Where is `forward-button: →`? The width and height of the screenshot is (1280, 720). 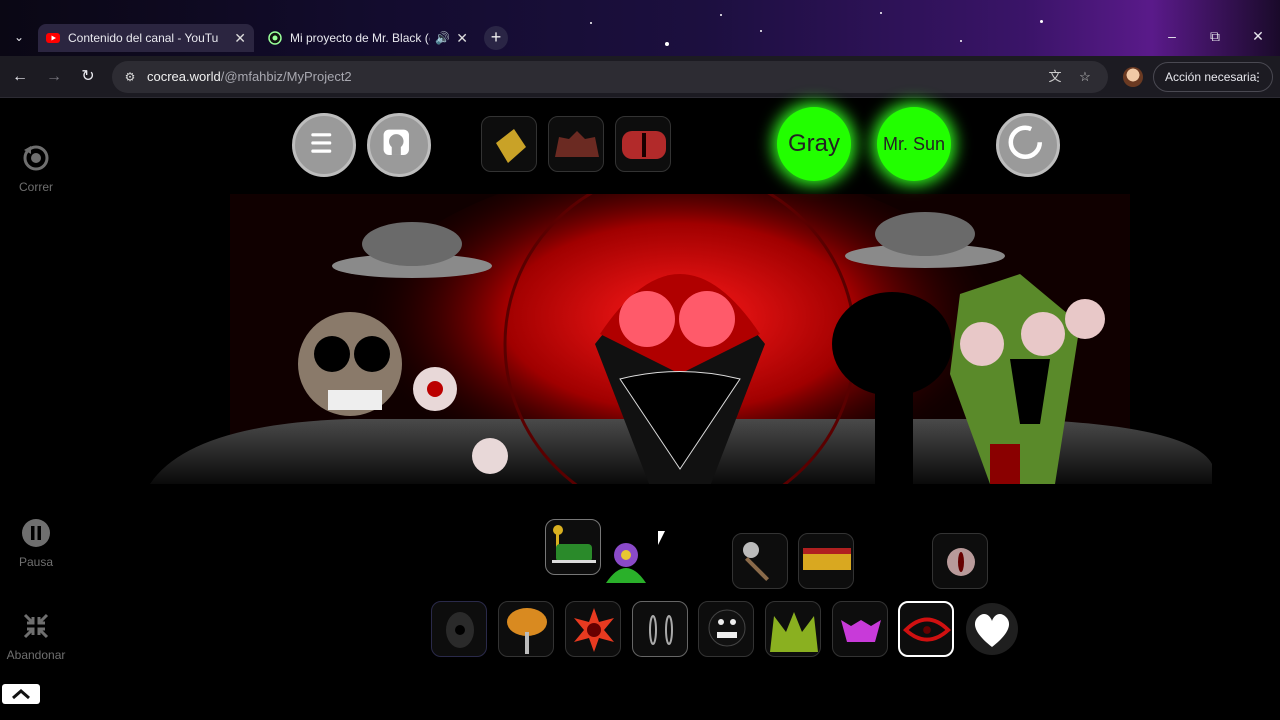
forward-button: → is located at coordinates (54, 77).